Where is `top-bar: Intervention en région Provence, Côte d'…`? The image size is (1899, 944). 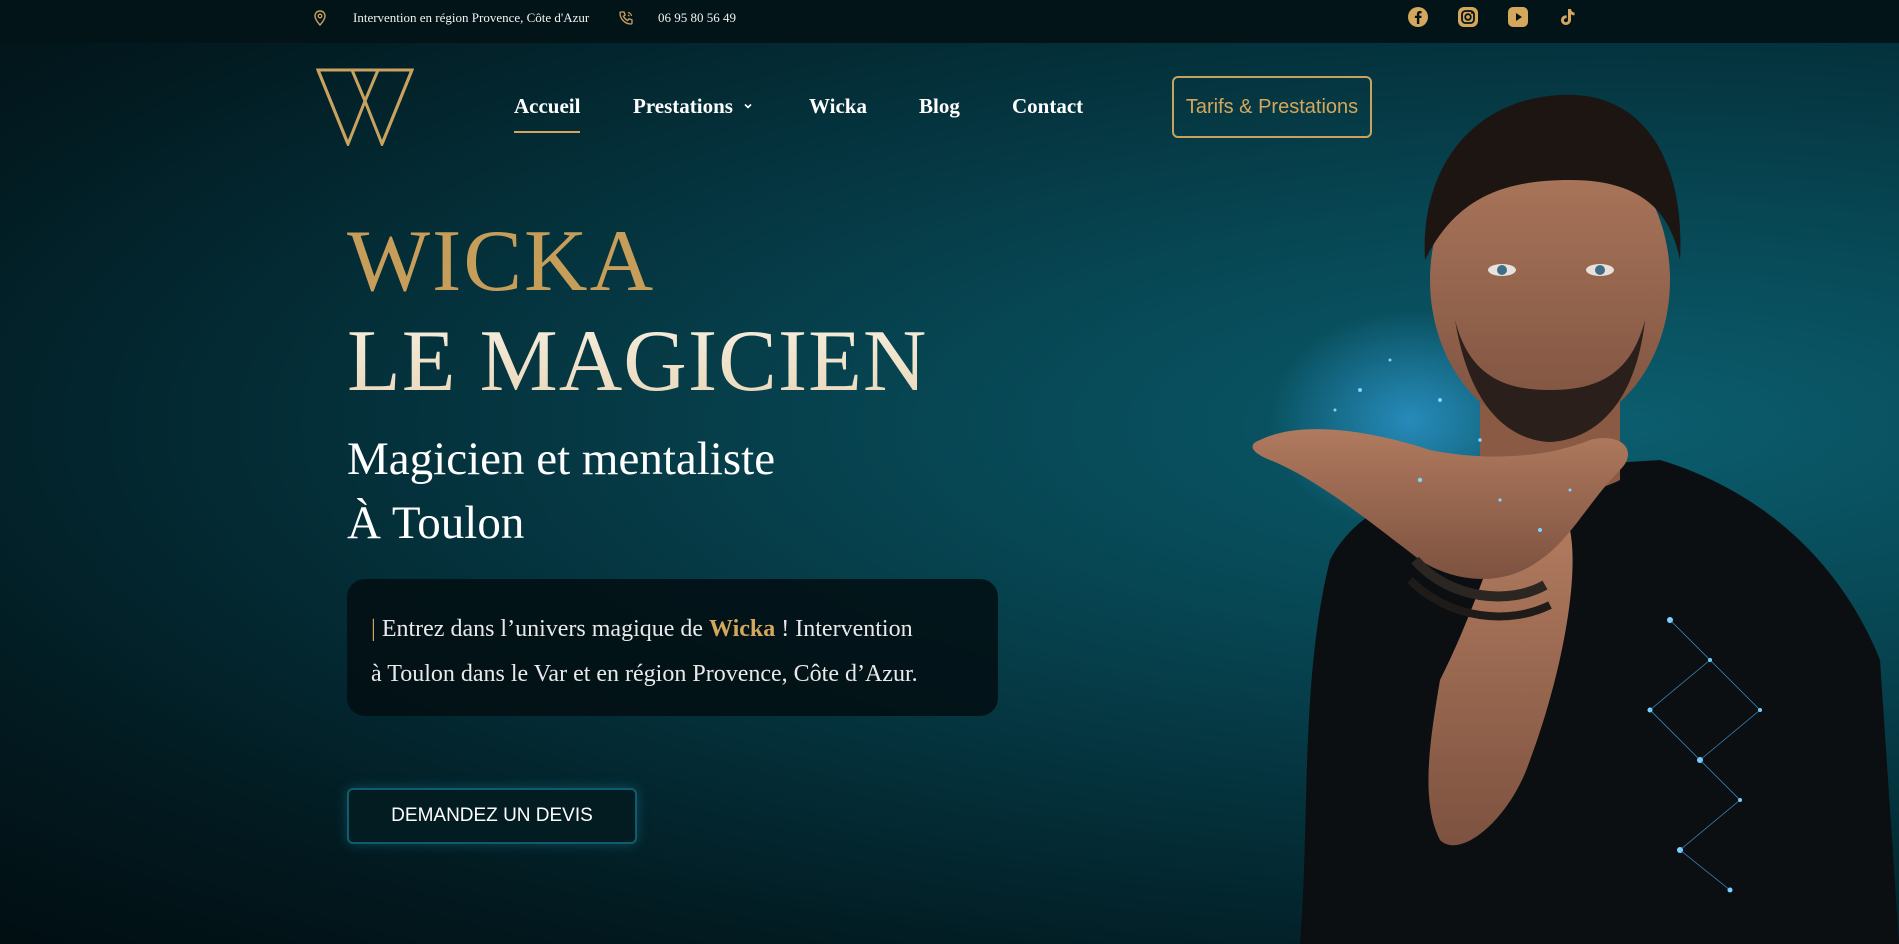 top-bar: Intervention en région Provence, Côte d'… is located at coordinates (949, 21).